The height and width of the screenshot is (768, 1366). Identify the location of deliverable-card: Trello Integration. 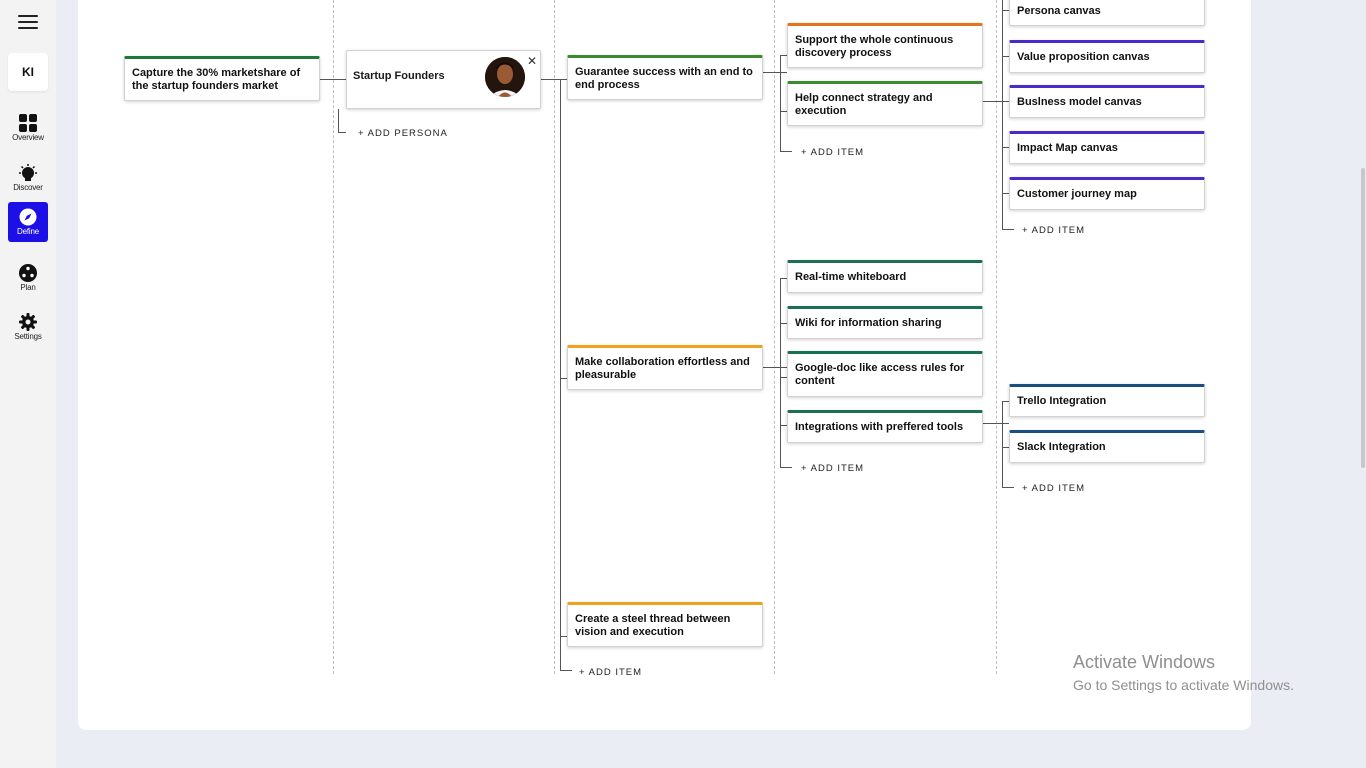
(1107, 400).